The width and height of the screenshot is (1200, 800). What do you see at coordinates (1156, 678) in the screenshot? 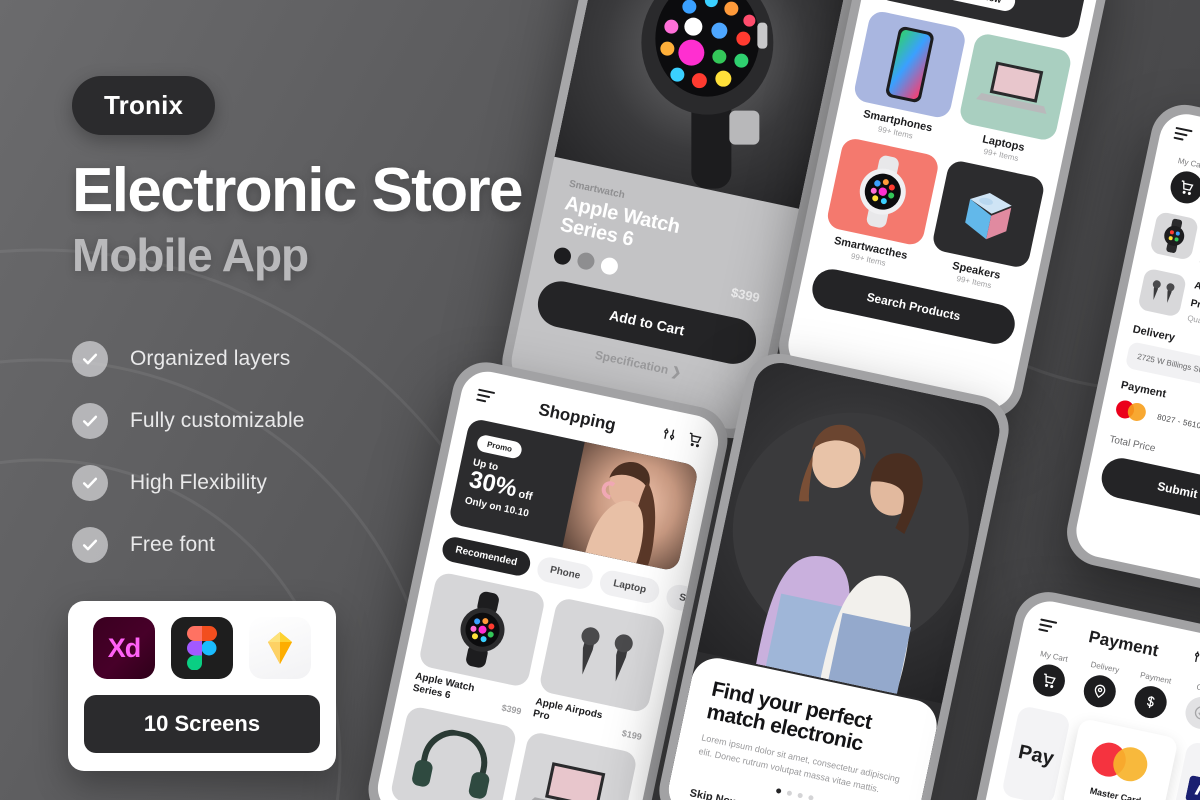
I see `step-label: Payment` at bounding box center [1156, 678].